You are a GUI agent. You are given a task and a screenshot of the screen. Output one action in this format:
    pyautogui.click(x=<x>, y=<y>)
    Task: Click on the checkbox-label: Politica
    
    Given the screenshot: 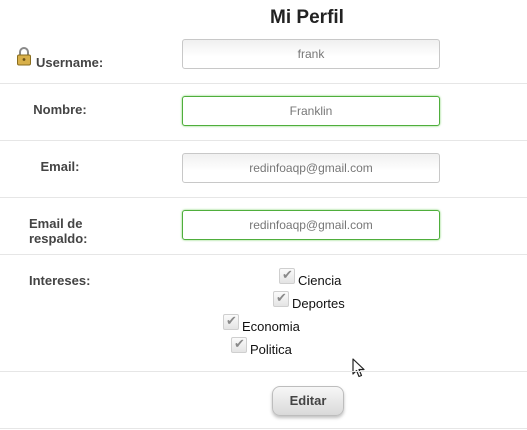 What is the action you would take?
    pyautogui.click(x=271, y=349)
    